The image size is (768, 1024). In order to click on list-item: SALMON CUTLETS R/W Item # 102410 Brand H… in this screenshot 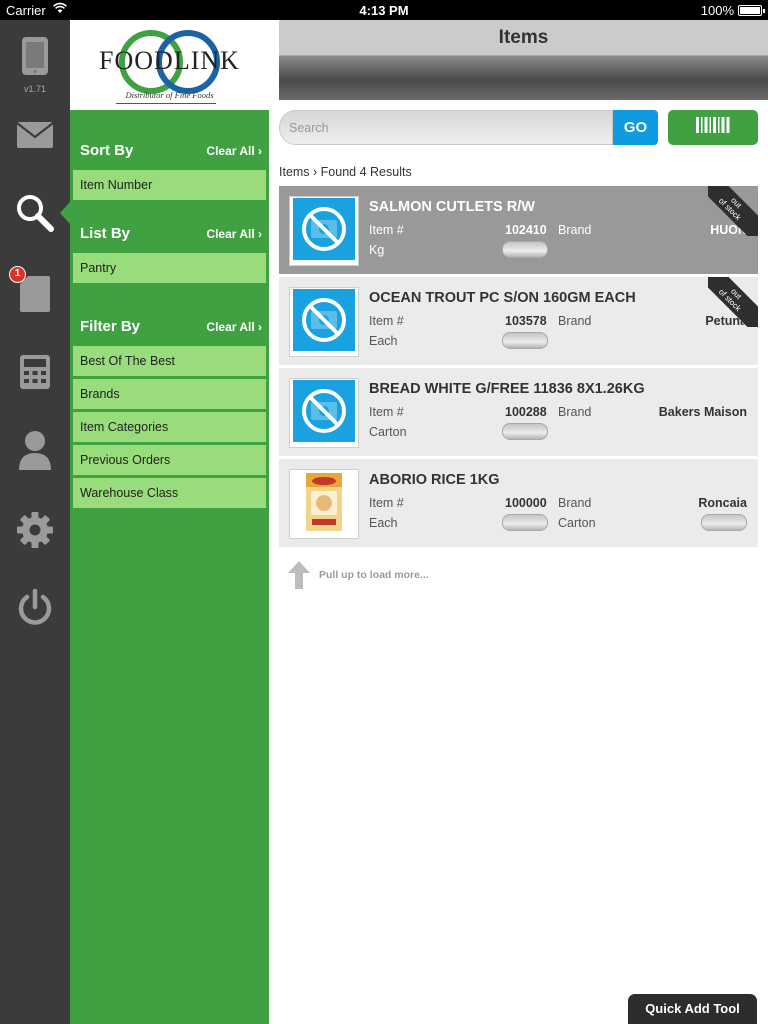, I will do `click(518, 230)`.